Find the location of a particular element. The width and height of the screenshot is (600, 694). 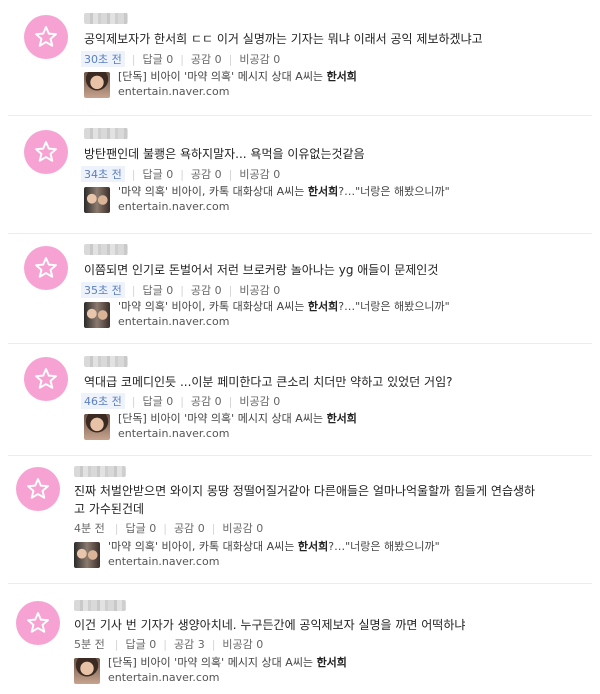

comment-meta: 4분 전 | 답글 0 | 공감 0 | 비공감 0 is located at coordinates (169, 528).